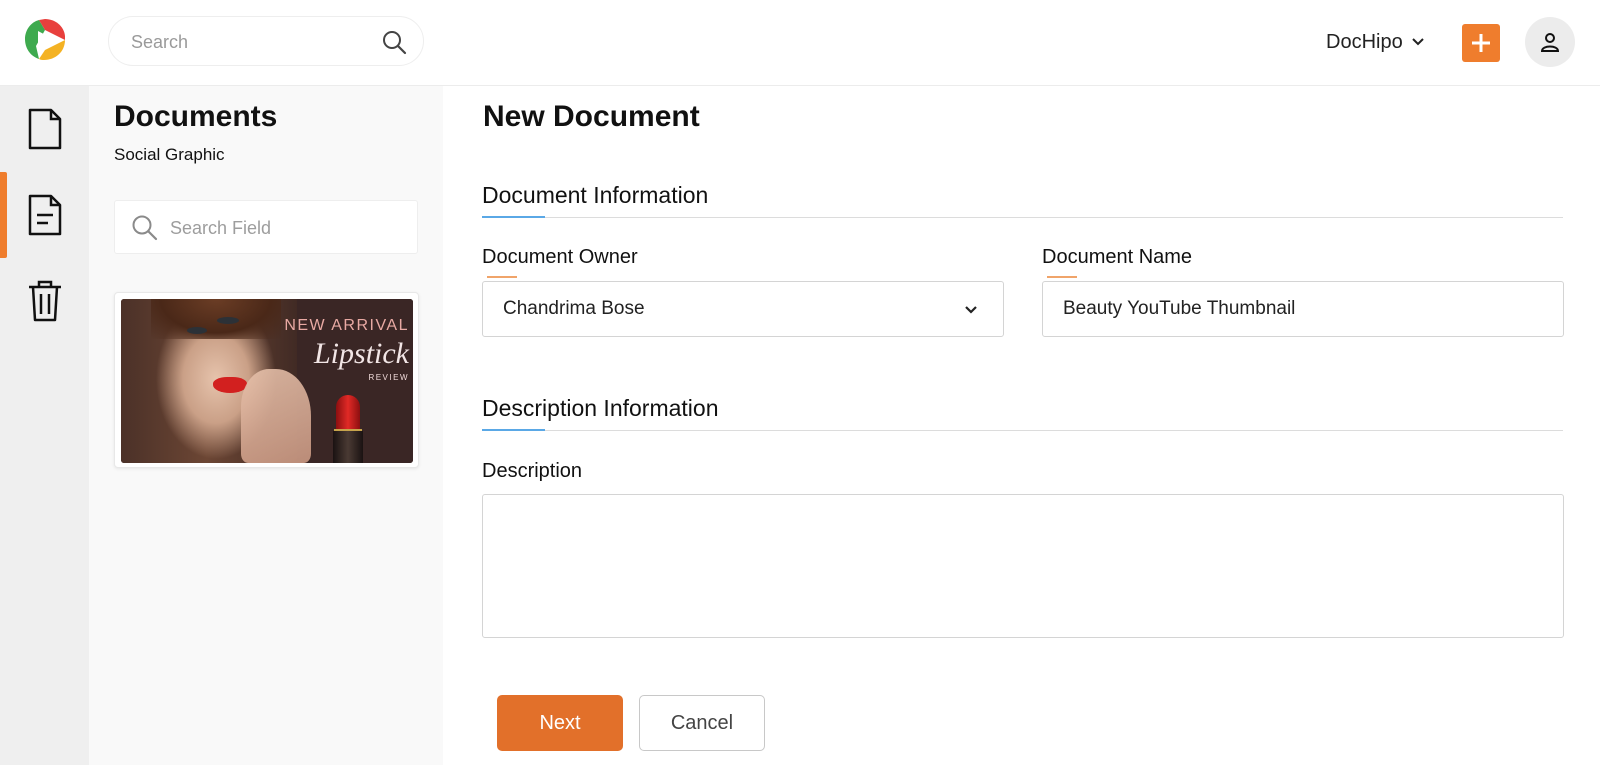  I want to click on description-label: Description, so click(532, 471).